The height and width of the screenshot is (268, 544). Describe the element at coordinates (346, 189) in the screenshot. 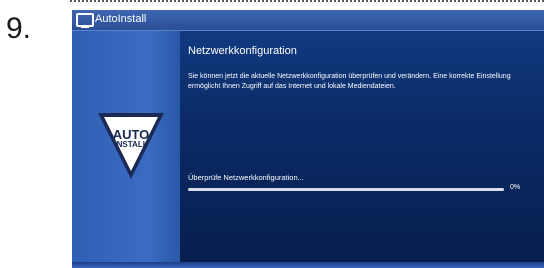

I see `progress-bar` at that location.